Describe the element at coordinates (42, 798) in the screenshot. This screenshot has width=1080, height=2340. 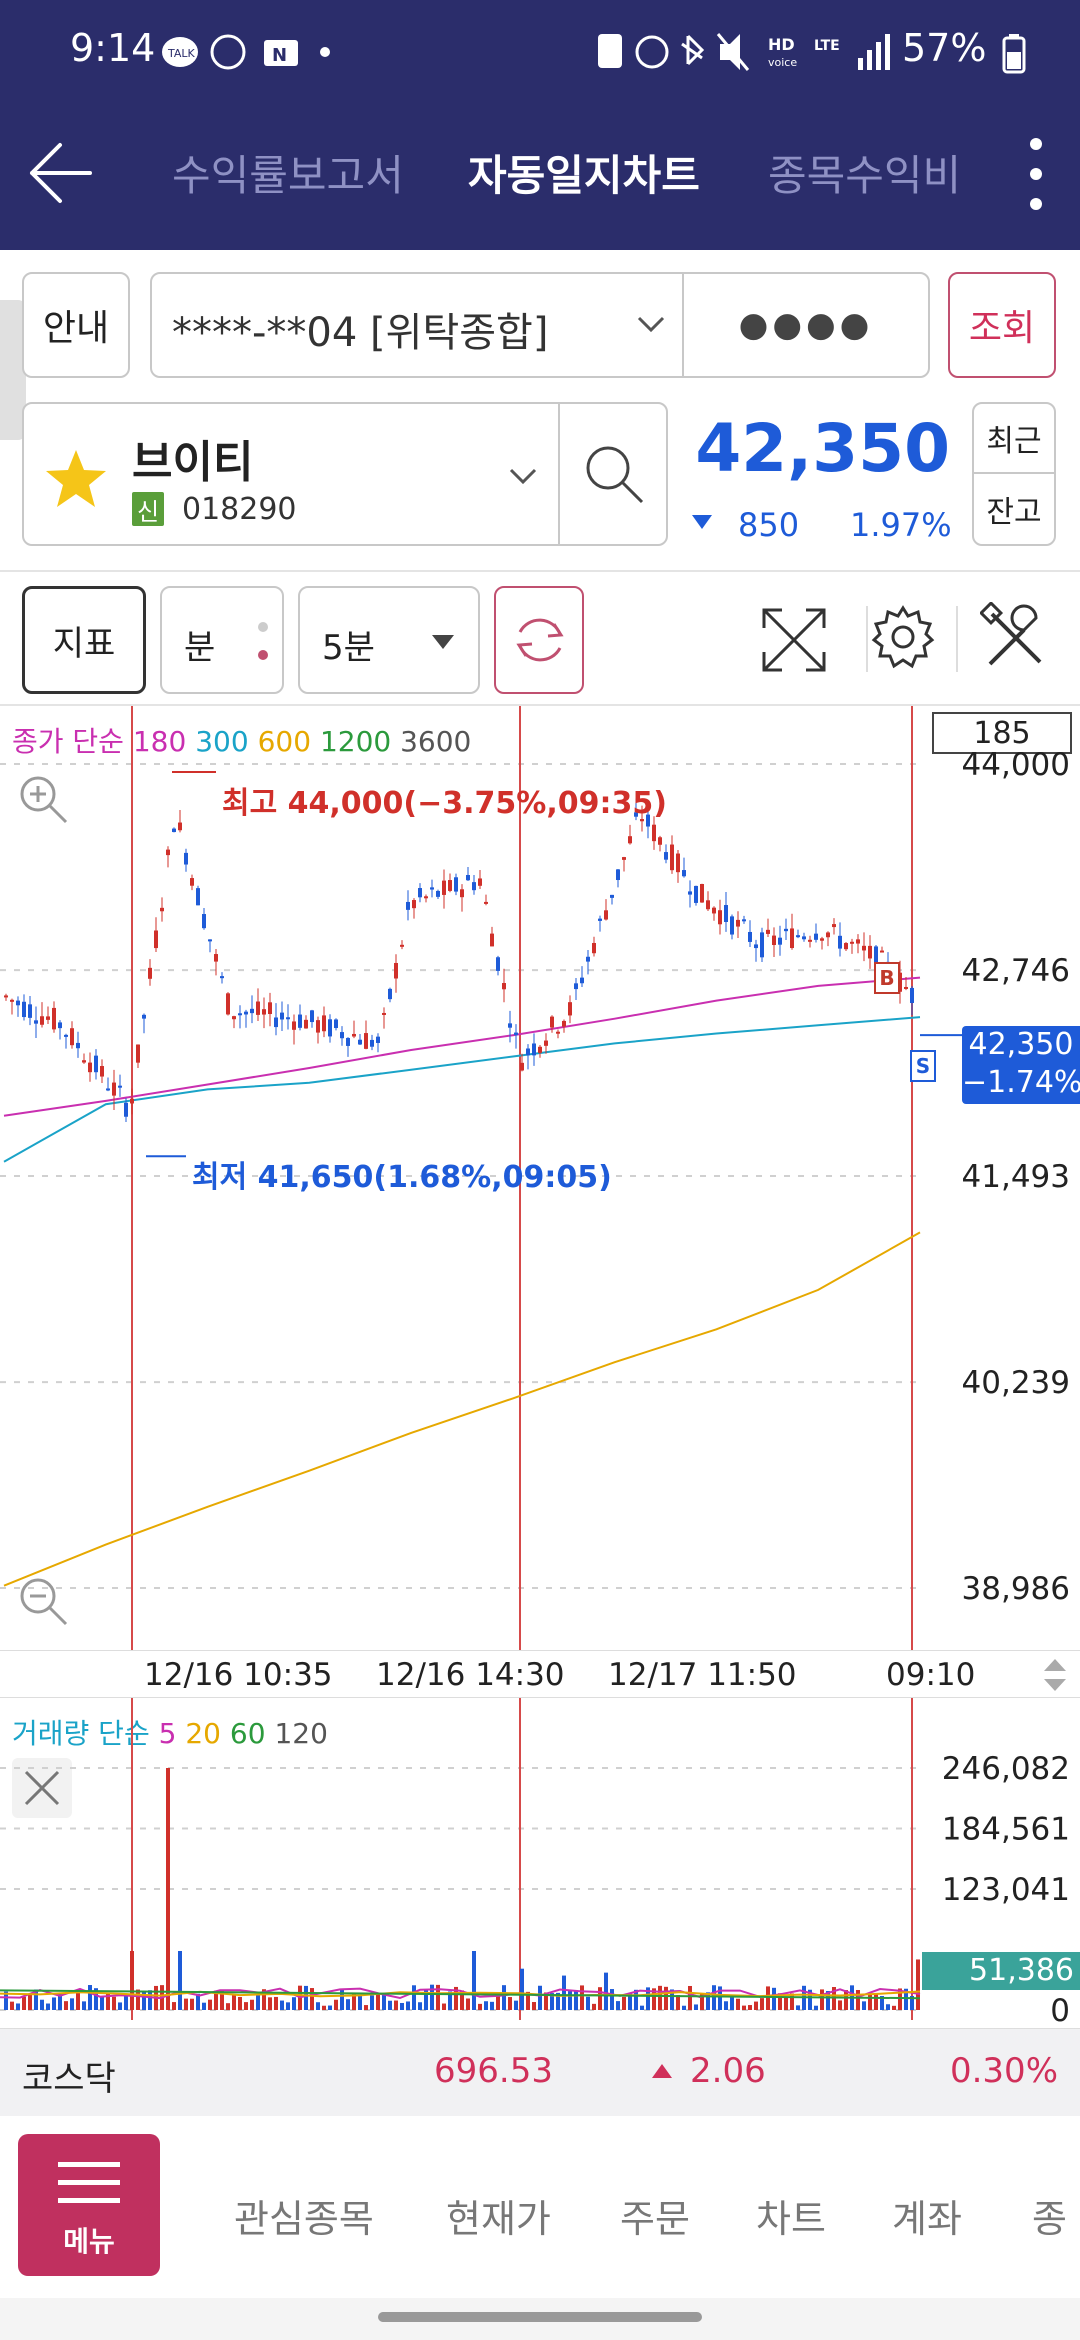
I see `zoom-in-icon` at that location.